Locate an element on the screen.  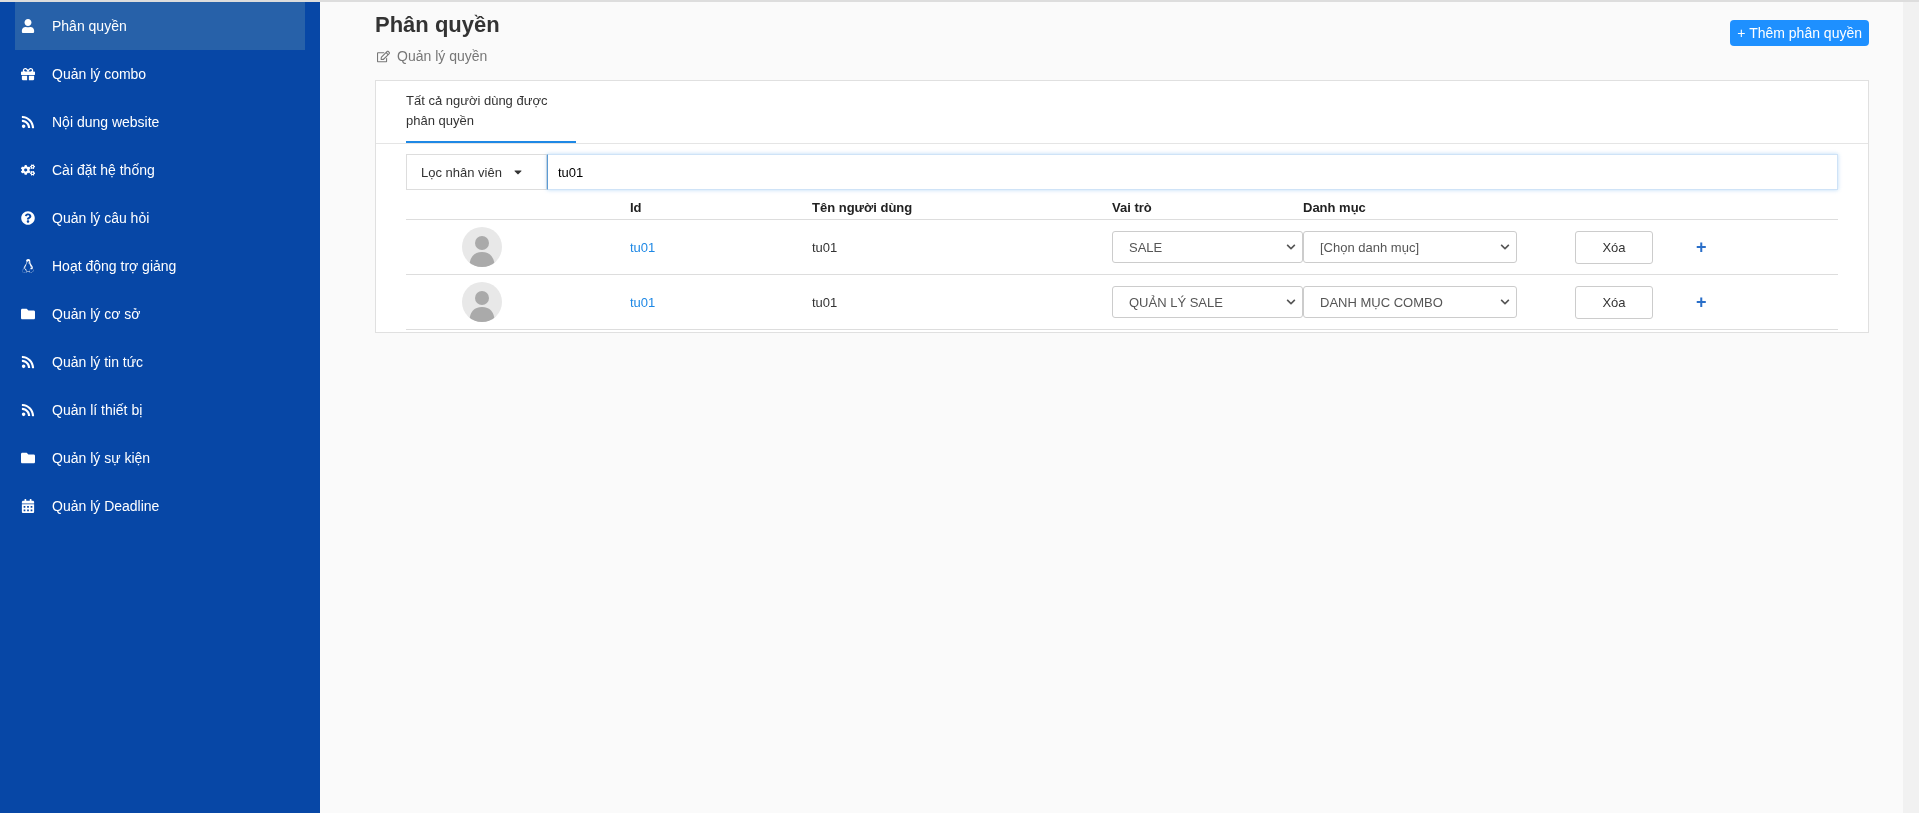
filter-dropdown: Lọc nhân viên is located at coordinates (476, 172).